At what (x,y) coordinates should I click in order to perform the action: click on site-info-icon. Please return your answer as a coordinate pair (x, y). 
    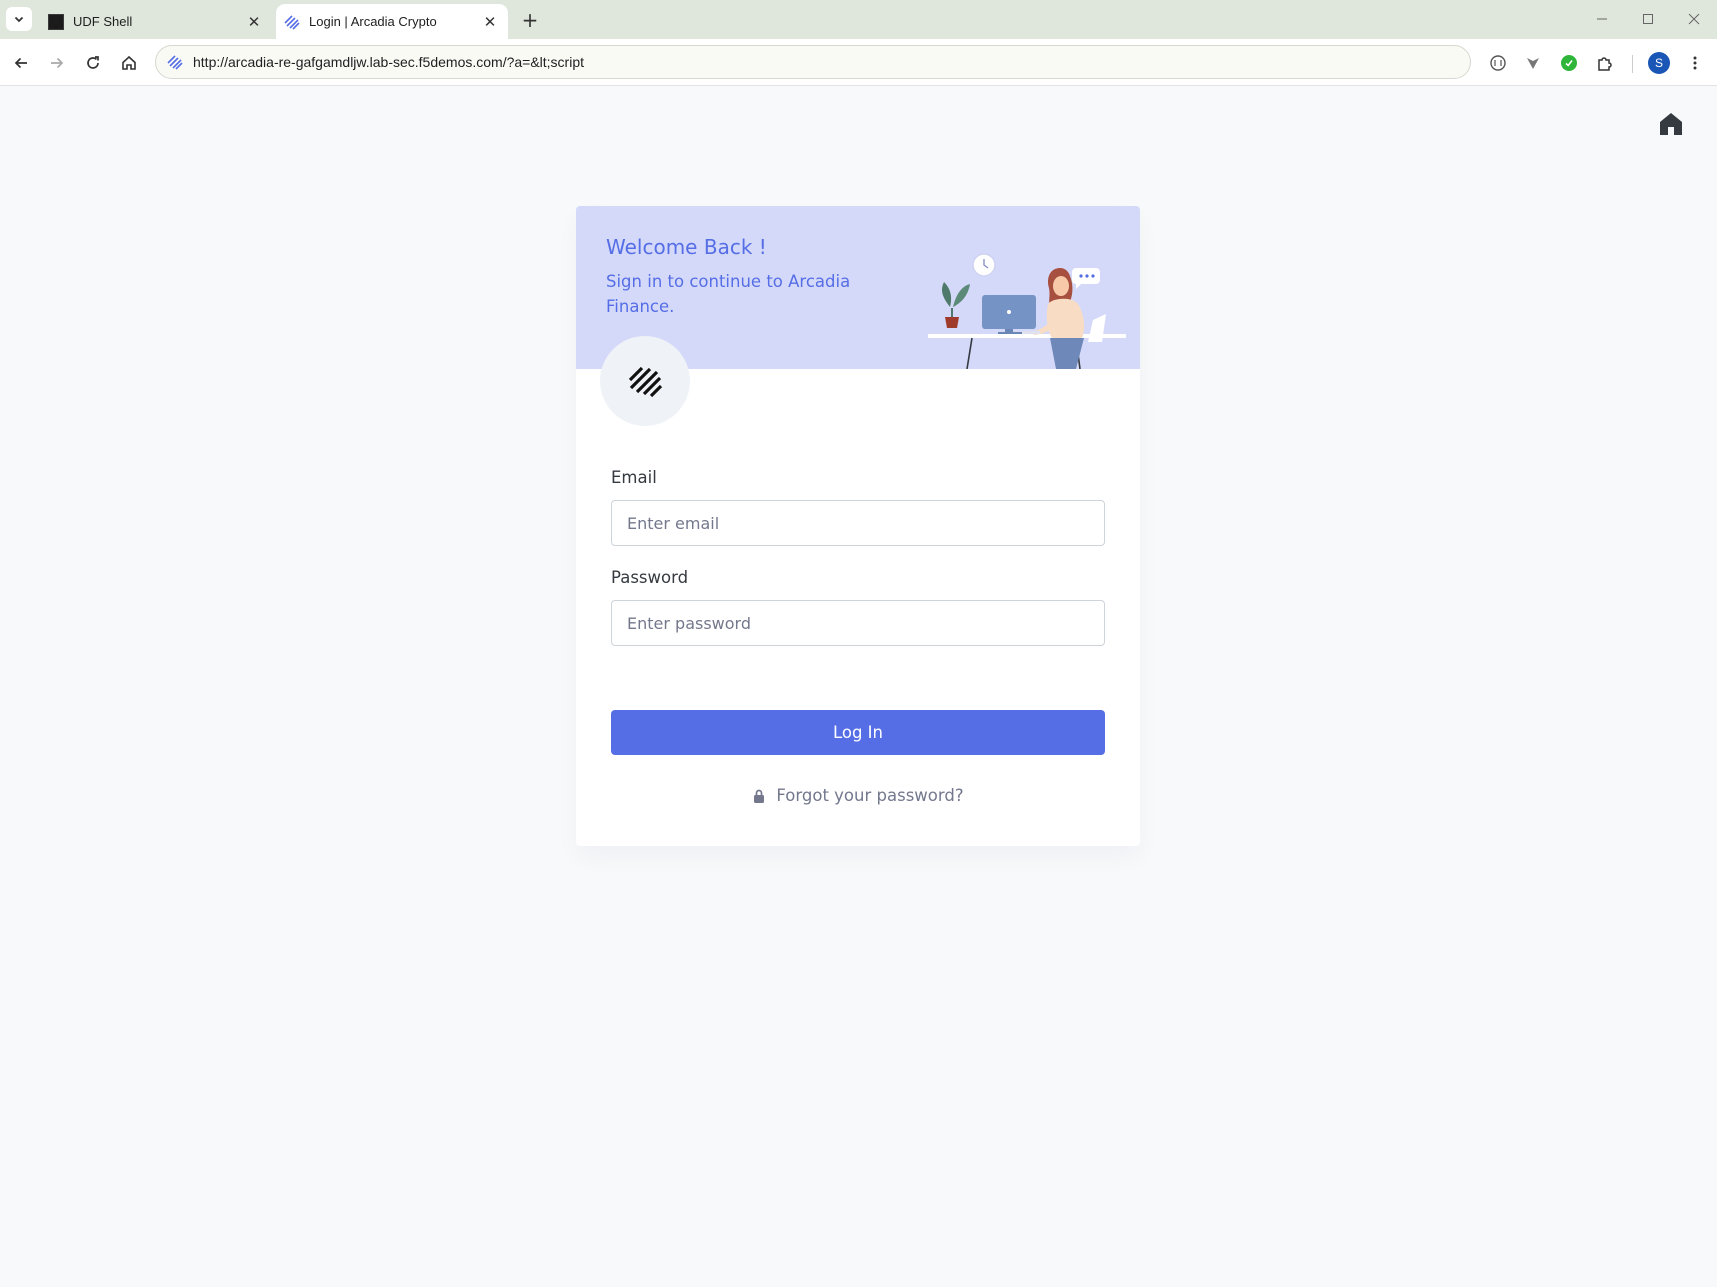
    Looking at the image, I should click on (175, 62).